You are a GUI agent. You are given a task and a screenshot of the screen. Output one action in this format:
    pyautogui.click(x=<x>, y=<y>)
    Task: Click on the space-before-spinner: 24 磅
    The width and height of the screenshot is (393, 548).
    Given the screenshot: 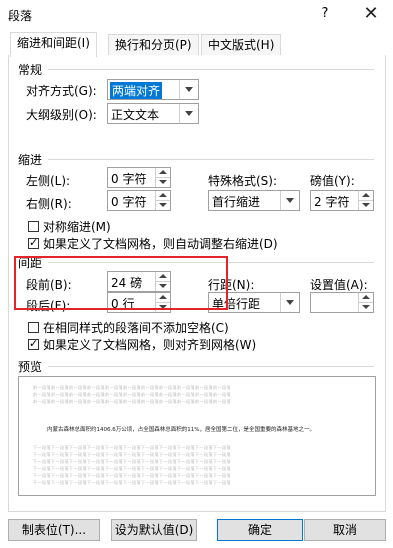 What is the action you would take?
    pyautogui.click(x=139, y=281)
    